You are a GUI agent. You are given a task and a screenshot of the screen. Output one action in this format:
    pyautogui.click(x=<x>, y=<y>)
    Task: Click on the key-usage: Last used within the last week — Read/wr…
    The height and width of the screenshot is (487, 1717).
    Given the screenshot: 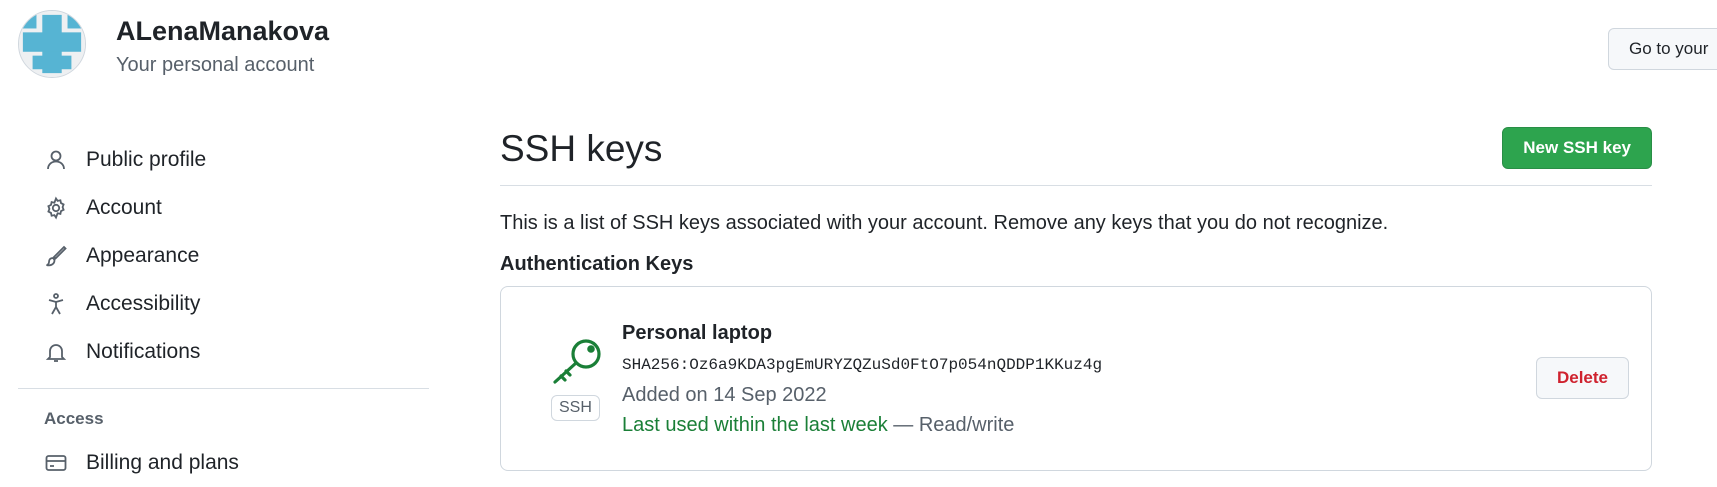 What is the action you would take?
    pyautogui.click(x=818, y=425)
    